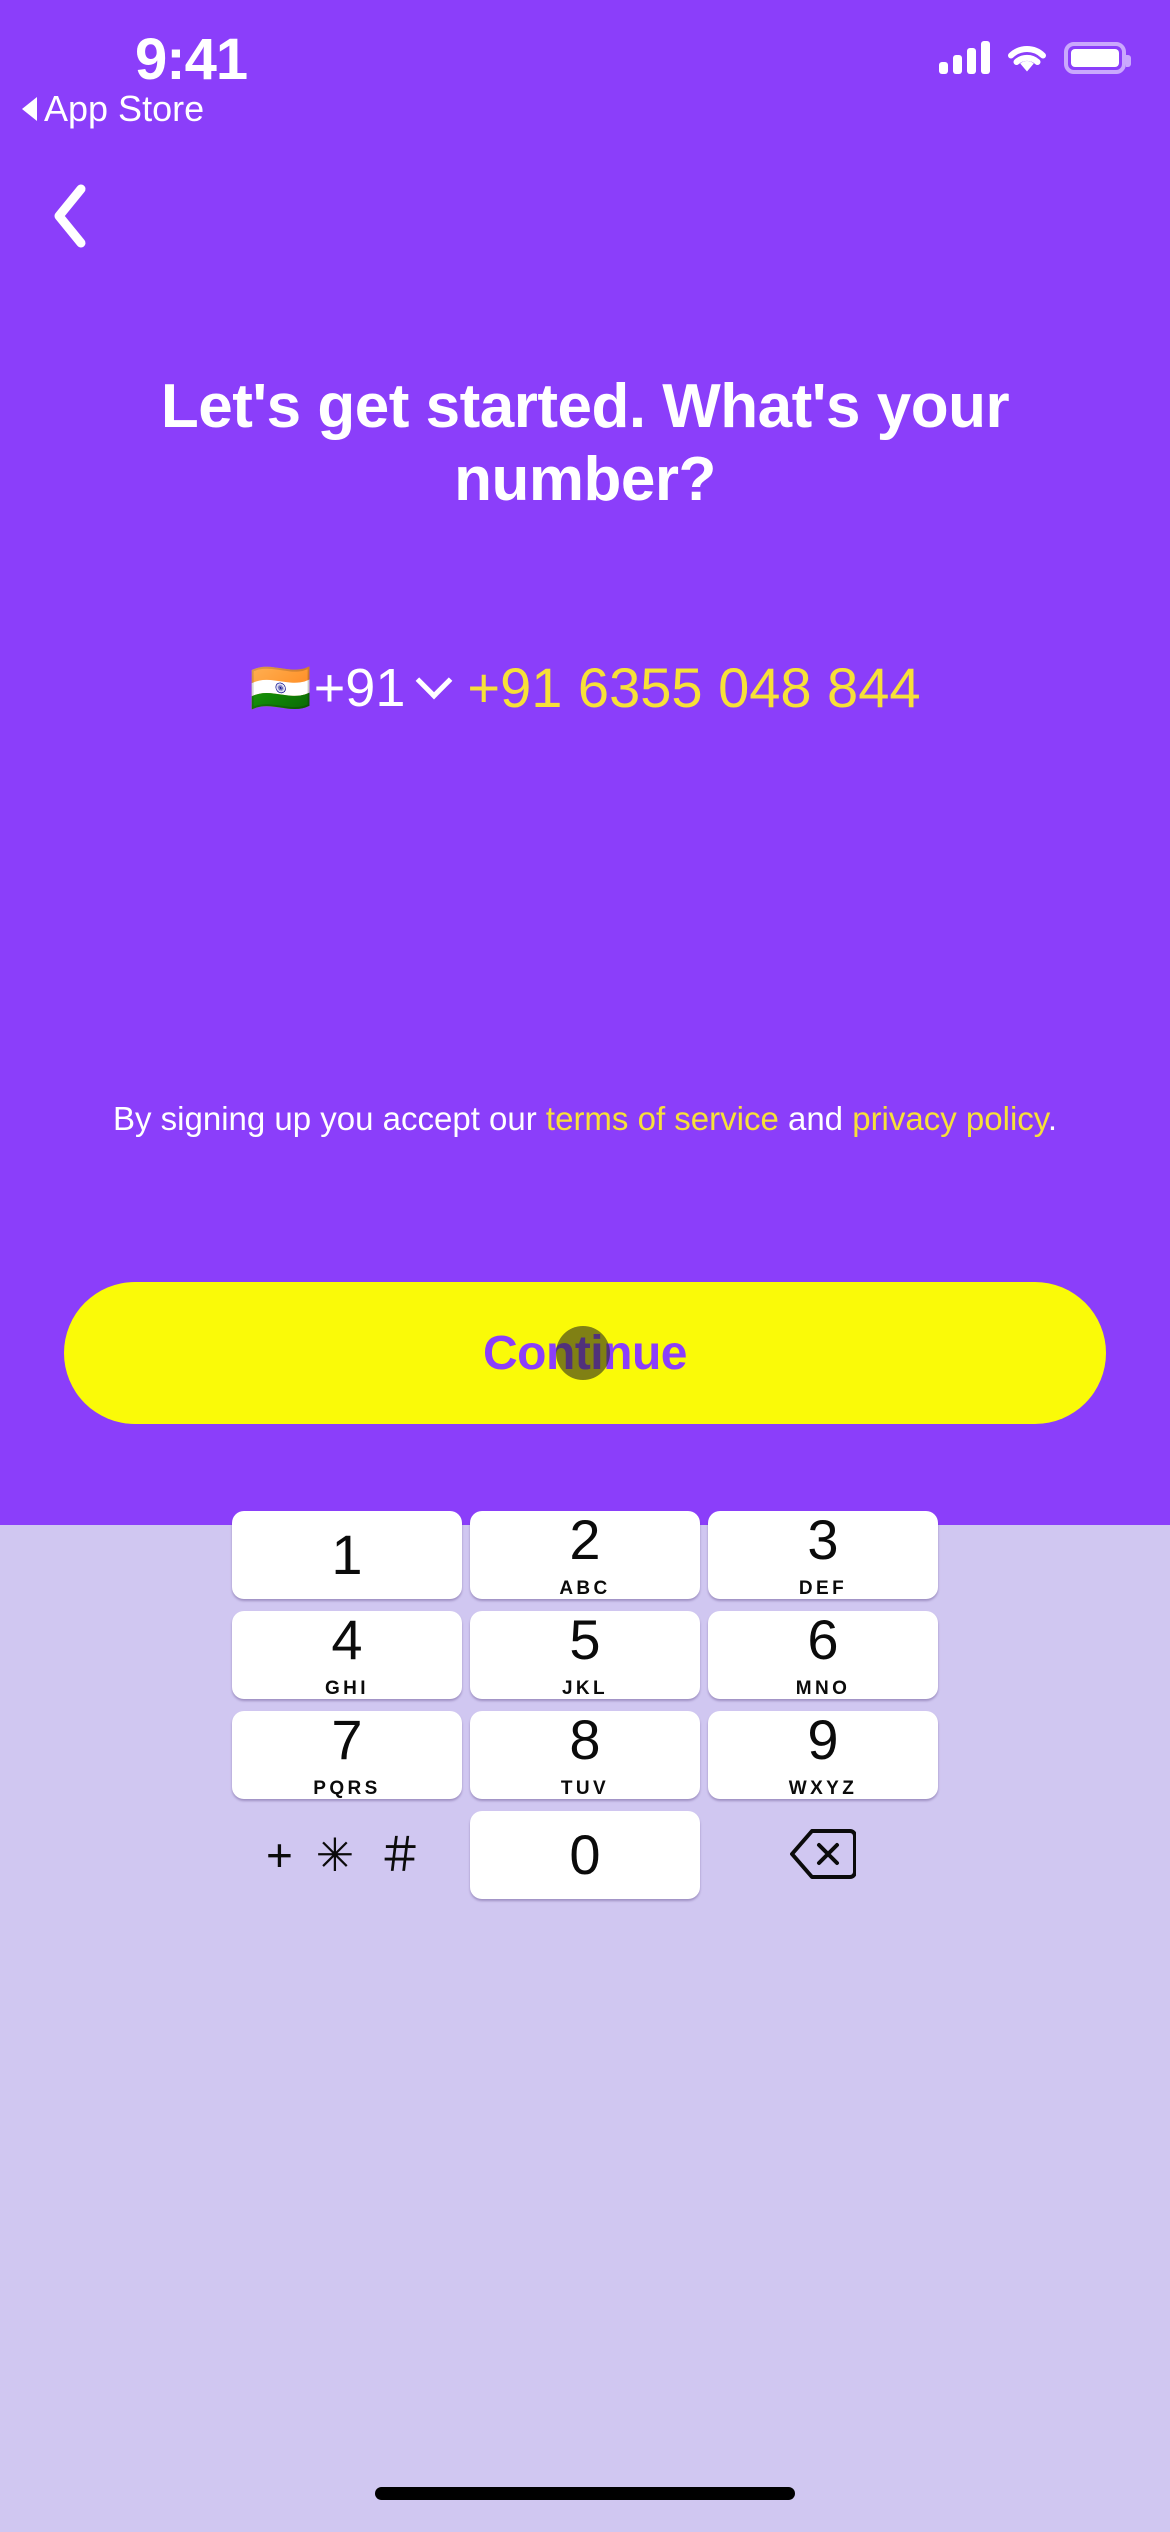 The image size is (1170, 2532). What do you see at coordinates (585, 1788) in the screenshot?
I see `keypad-key-letters: TUV` at bounding box center [585, 1788].